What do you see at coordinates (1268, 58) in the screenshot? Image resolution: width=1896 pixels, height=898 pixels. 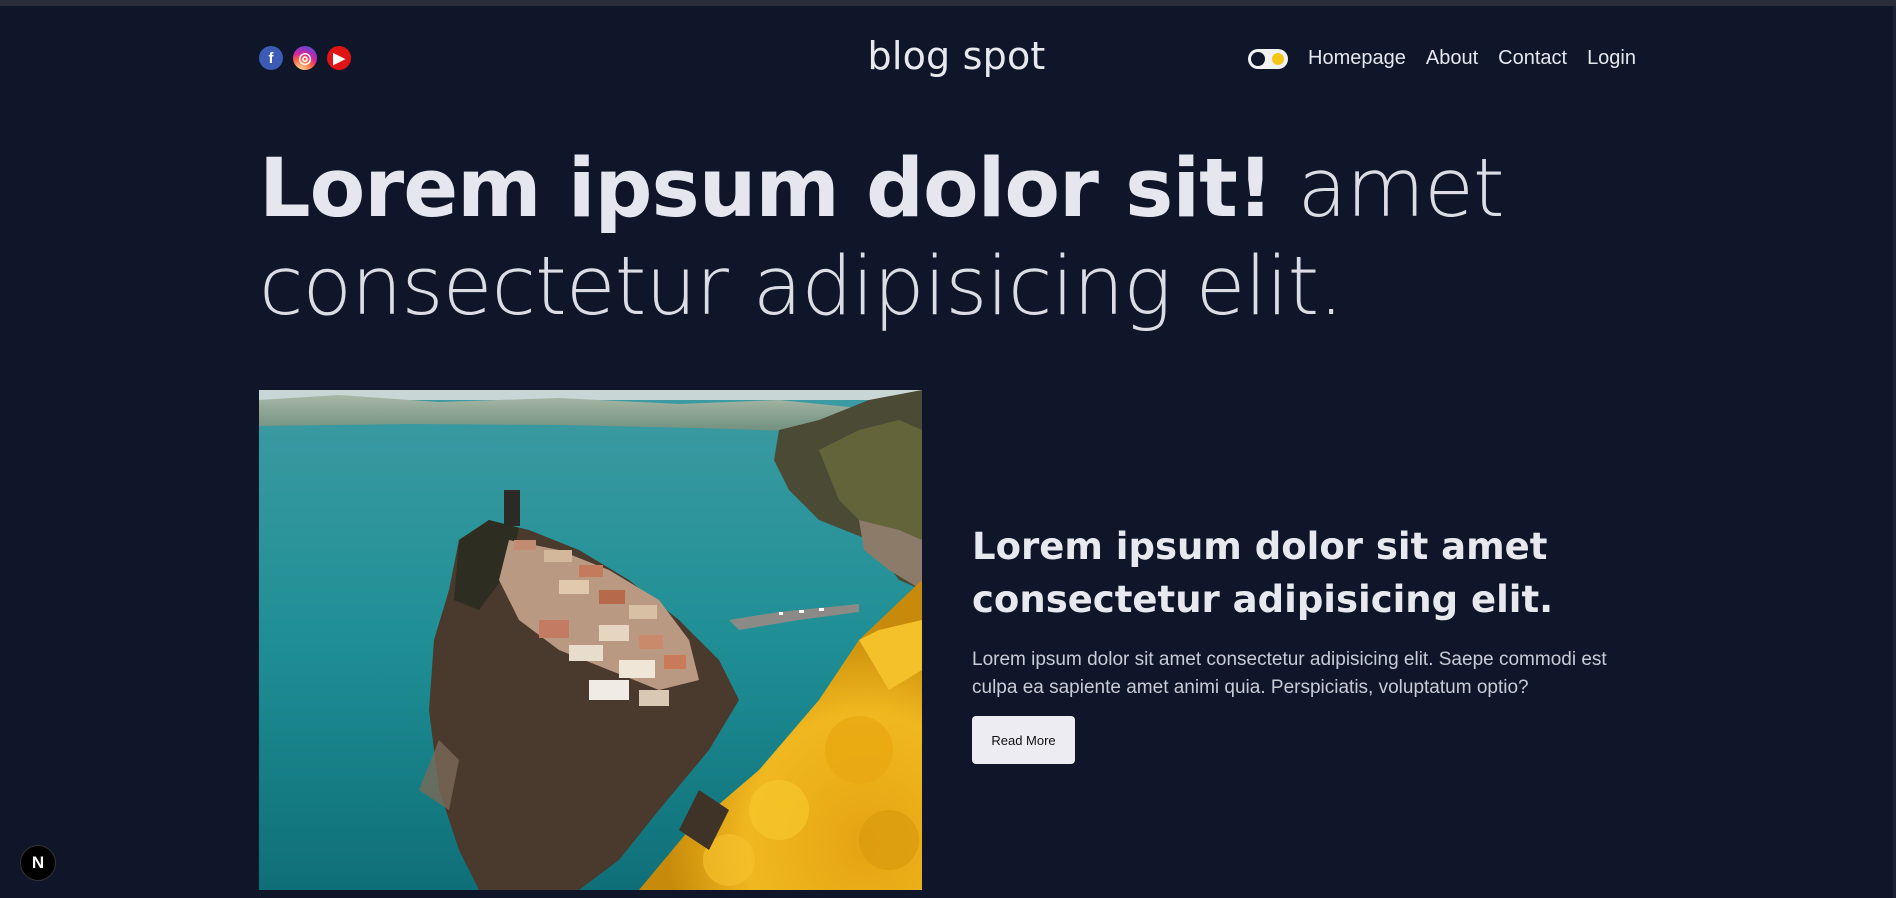 I see `theme-toggle` at bounding box center [1268, 58].